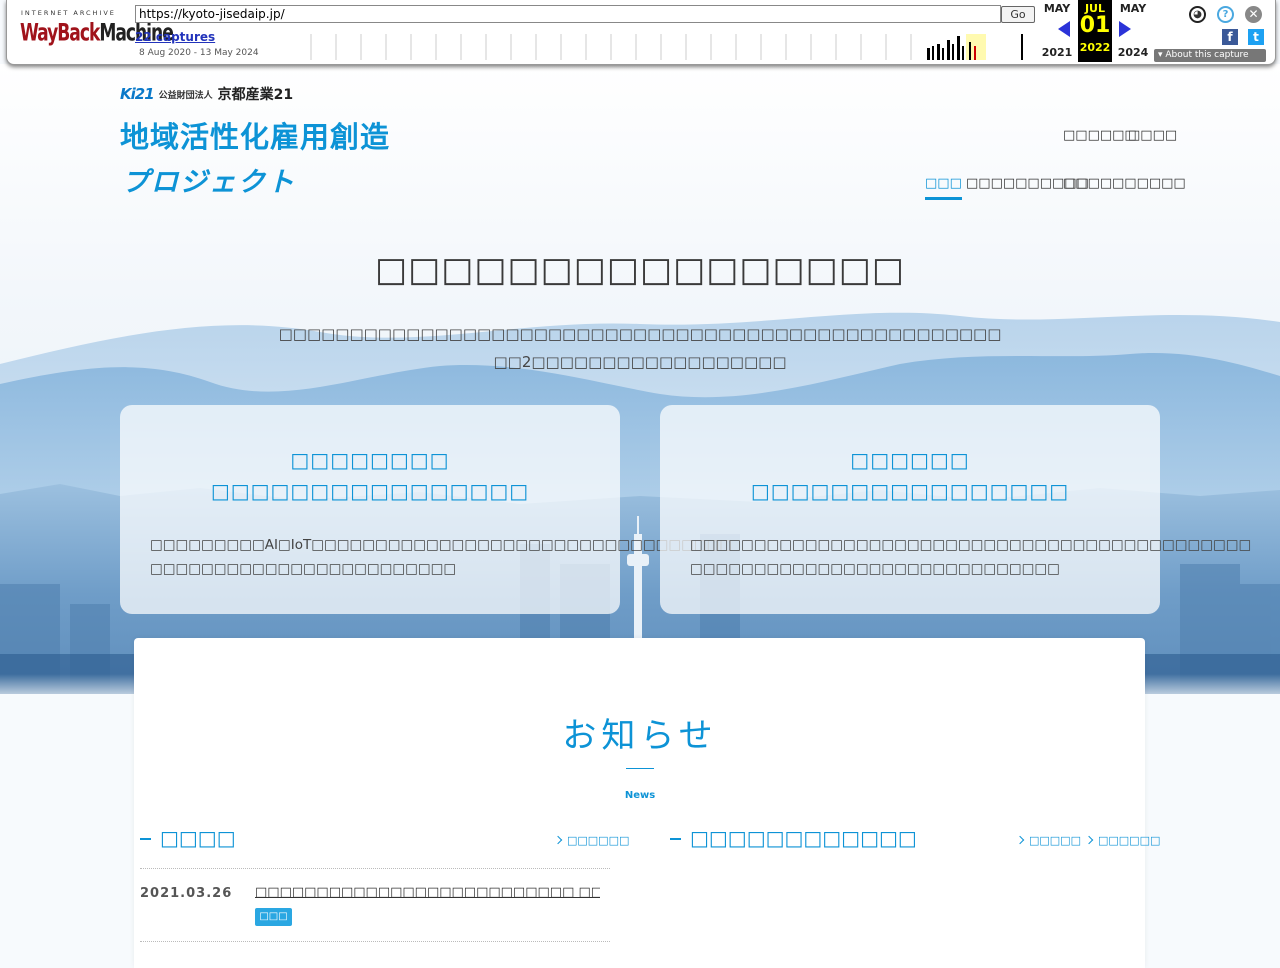 This screenshot has width=1280, height=968. I want to click on hero-title: □□□□□□□□□□□□□□□□, so click(640, 270).